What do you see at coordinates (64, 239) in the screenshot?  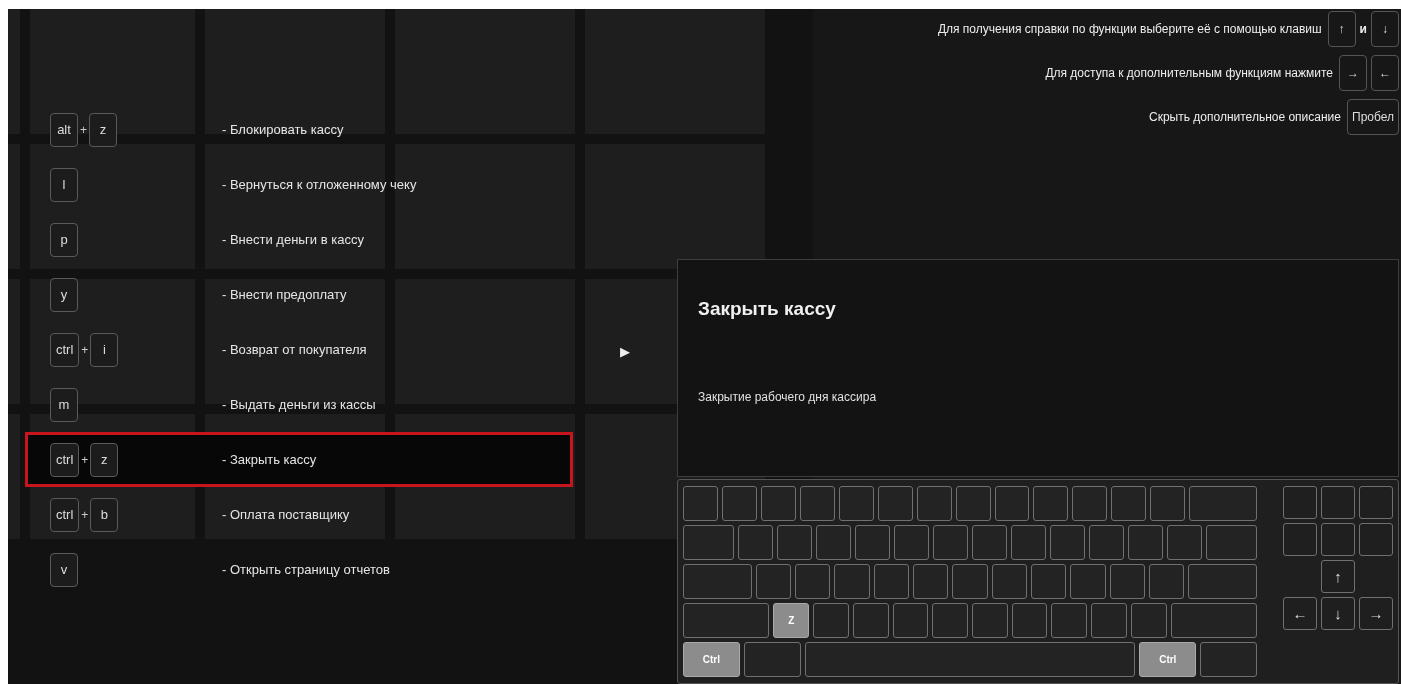 I see `key-cap: p` at bounding box center [64, 239].